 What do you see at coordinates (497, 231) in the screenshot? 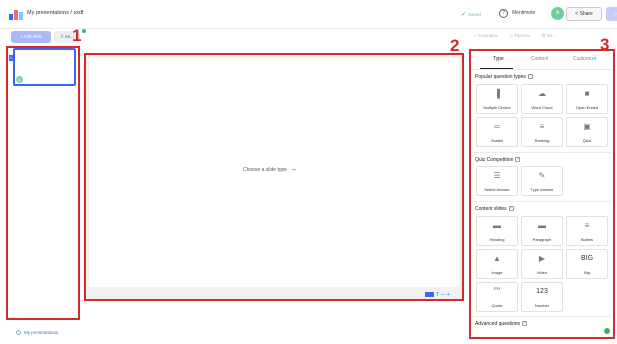
I see `tile-heading: ▬ Heading` at bounding box center [497, 231].